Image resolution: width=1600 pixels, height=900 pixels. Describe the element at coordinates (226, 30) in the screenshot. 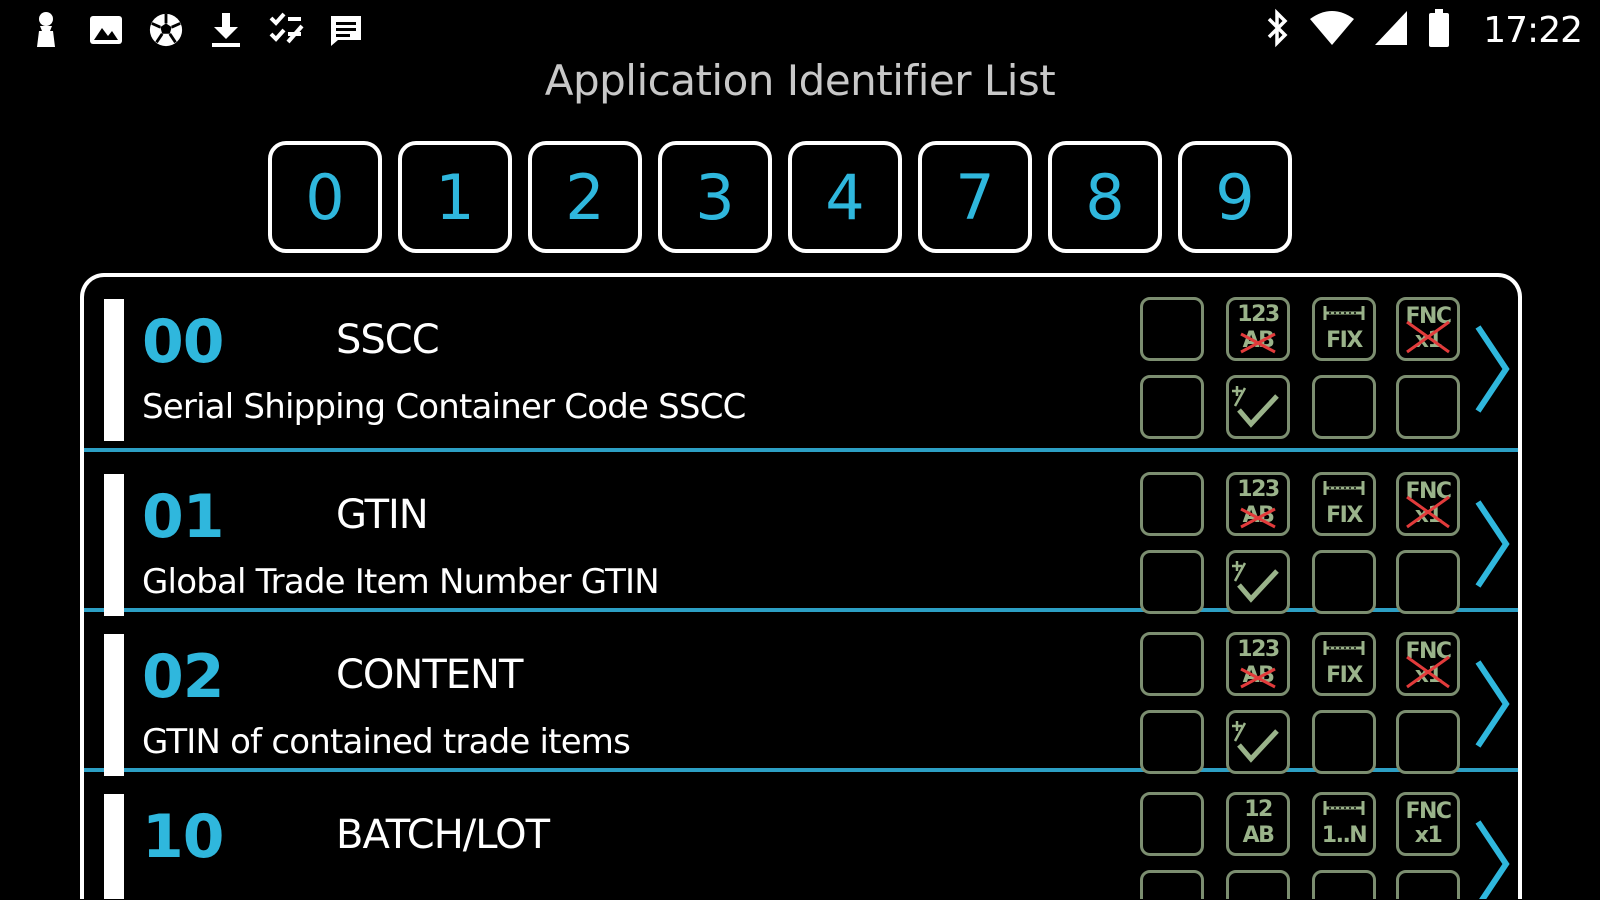

I see `download-icon` at that location.